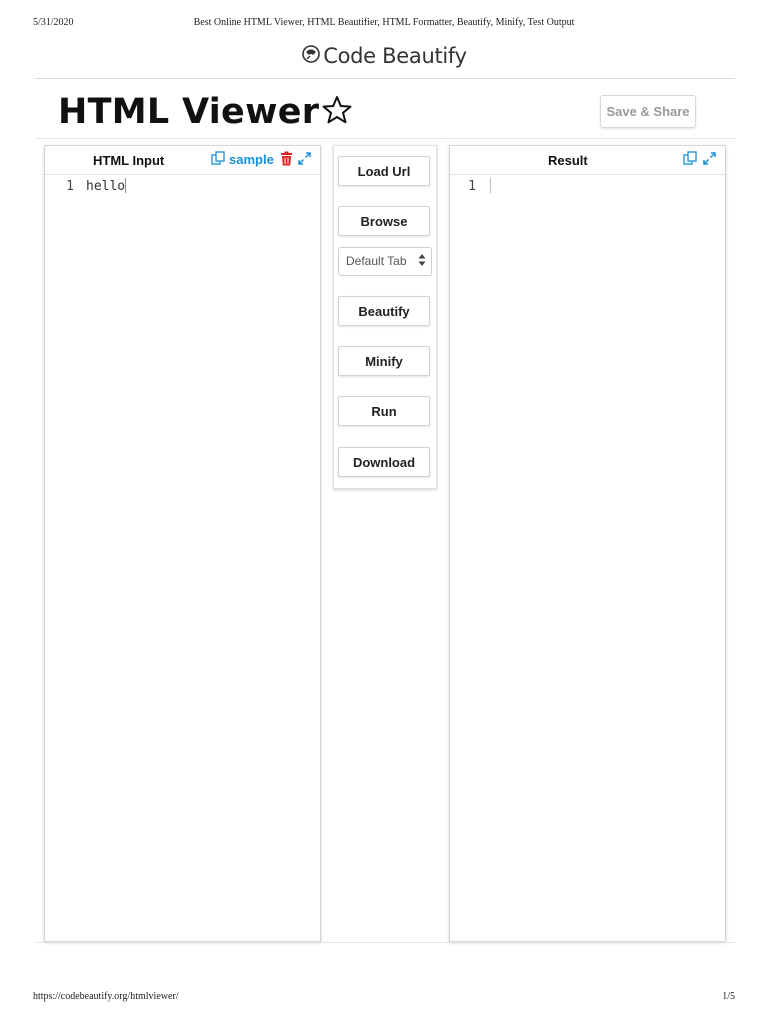  I want to click on result-expand-icon, so click(709, 160).